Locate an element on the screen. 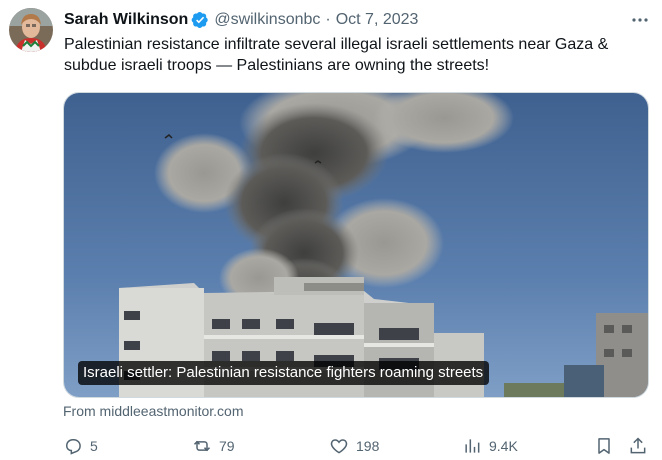 The width and height of the screenshot is (662, 460). like-count: 198 is located at coordinates (368, 446).